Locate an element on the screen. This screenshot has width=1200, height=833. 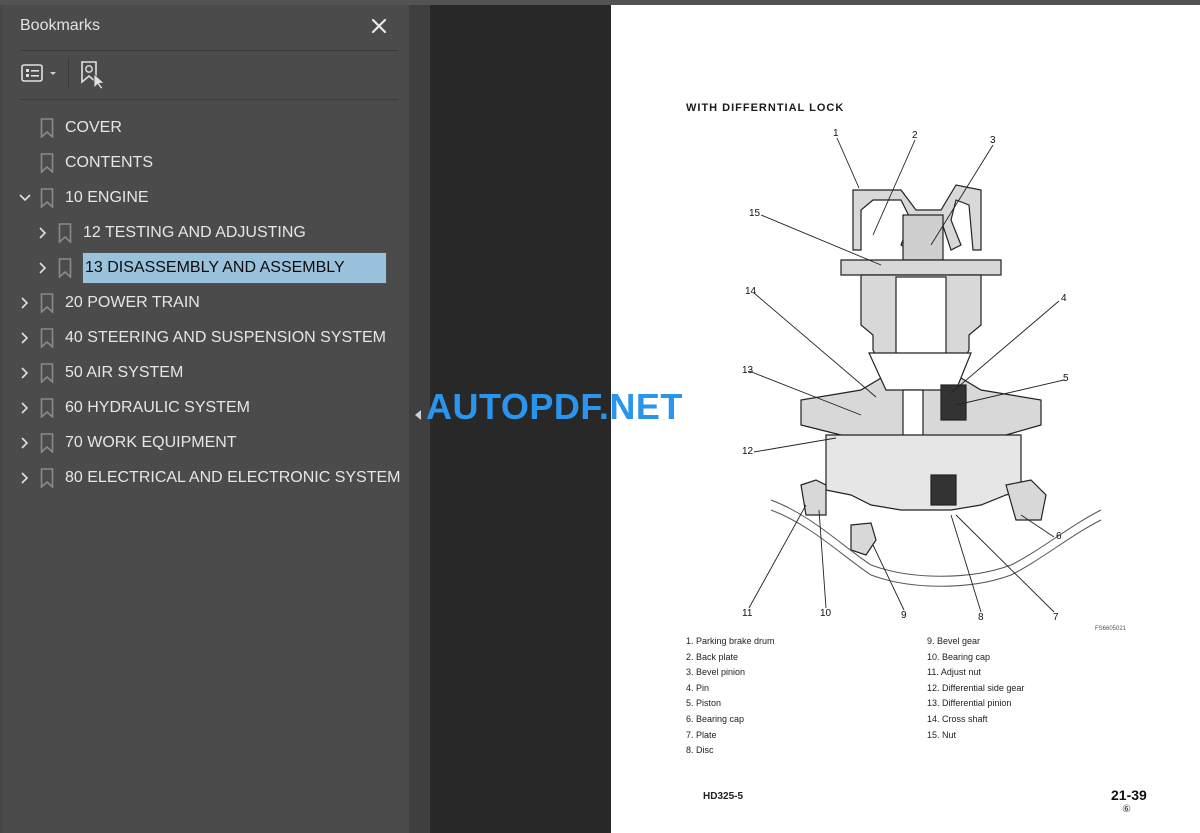
bookmark-item: 13 DISASSEMBLY AND ASSEMBLY is located at coordinates (207, 268).